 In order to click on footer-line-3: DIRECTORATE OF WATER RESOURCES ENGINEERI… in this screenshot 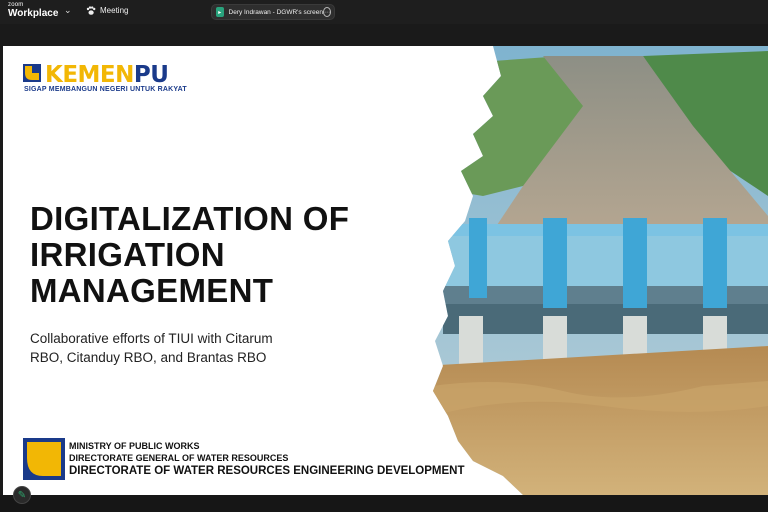, I will do `click(267, 471)`.